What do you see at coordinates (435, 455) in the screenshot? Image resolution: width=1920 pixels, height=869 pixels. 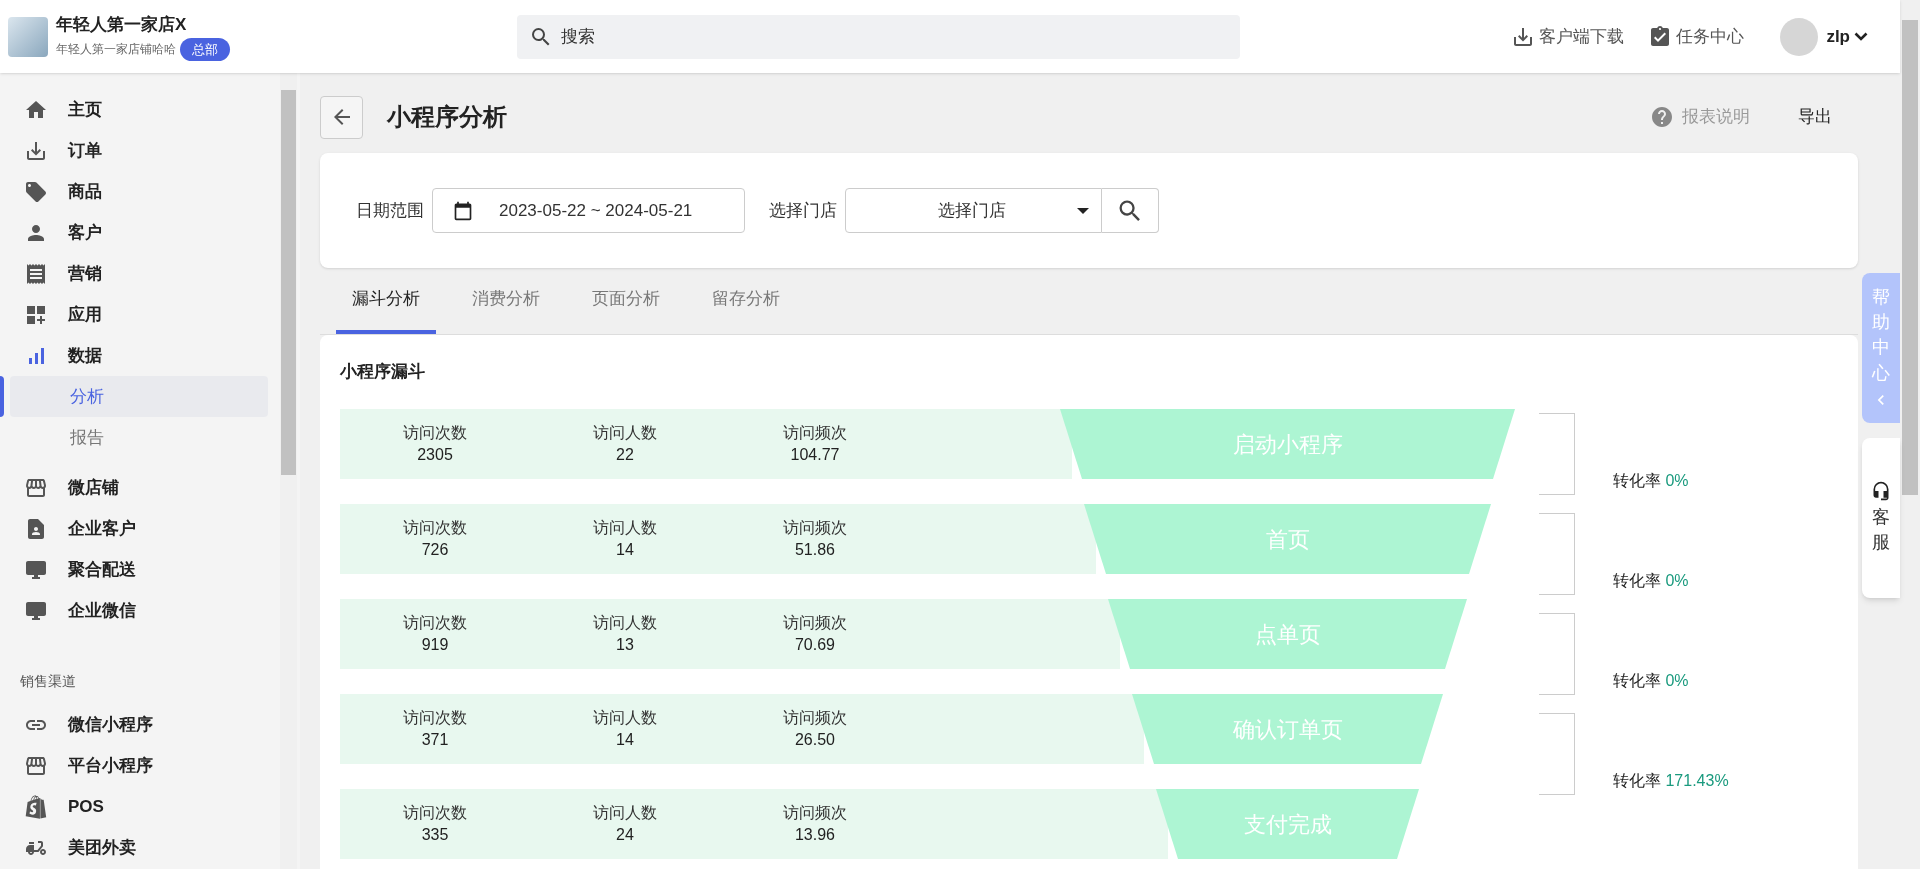 I see `stat-value: 2305` at bounding box center [435, 455].